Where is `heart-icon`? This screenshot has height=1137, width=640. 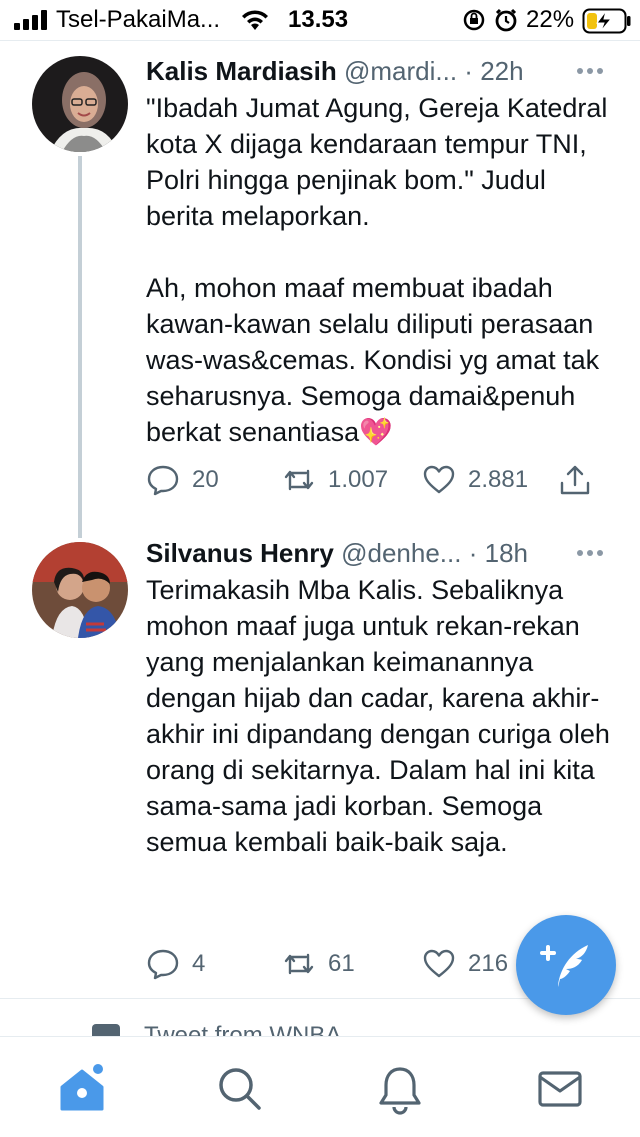
heart-icon is located at coordinates (439, 963).